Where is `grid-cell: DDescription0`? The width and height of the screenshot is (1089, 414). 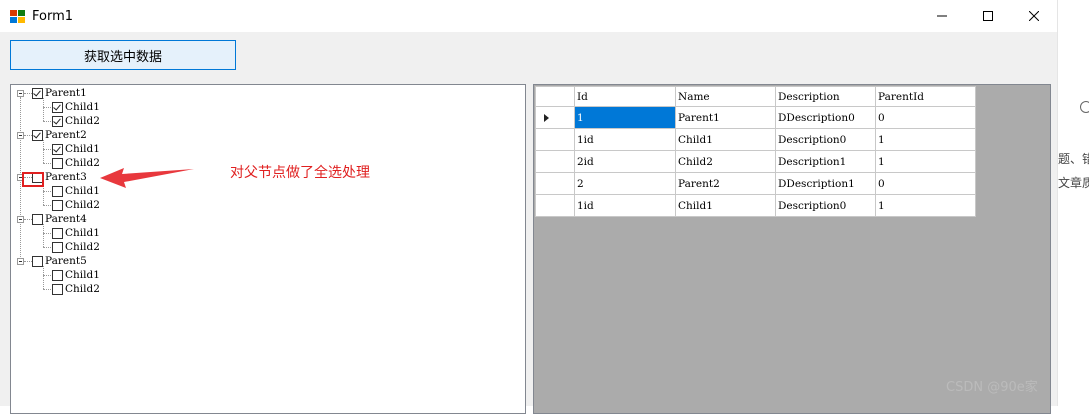
grid-cell: DDescription0 is located at coordinates (825, 117).